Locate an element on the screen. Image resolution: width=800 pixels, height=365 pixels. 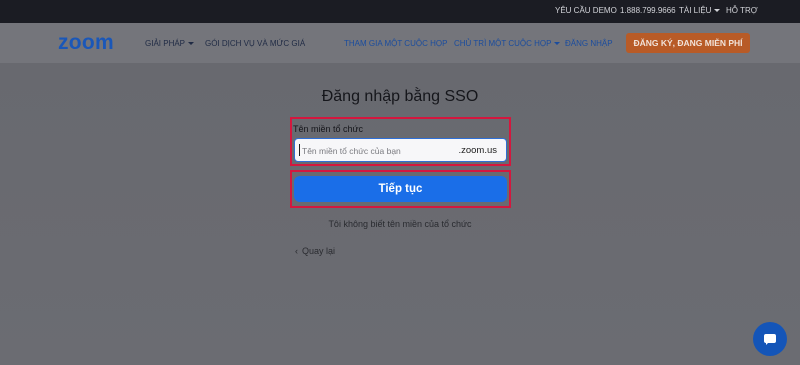
chat-support-button is located at coordinates (770, 339).